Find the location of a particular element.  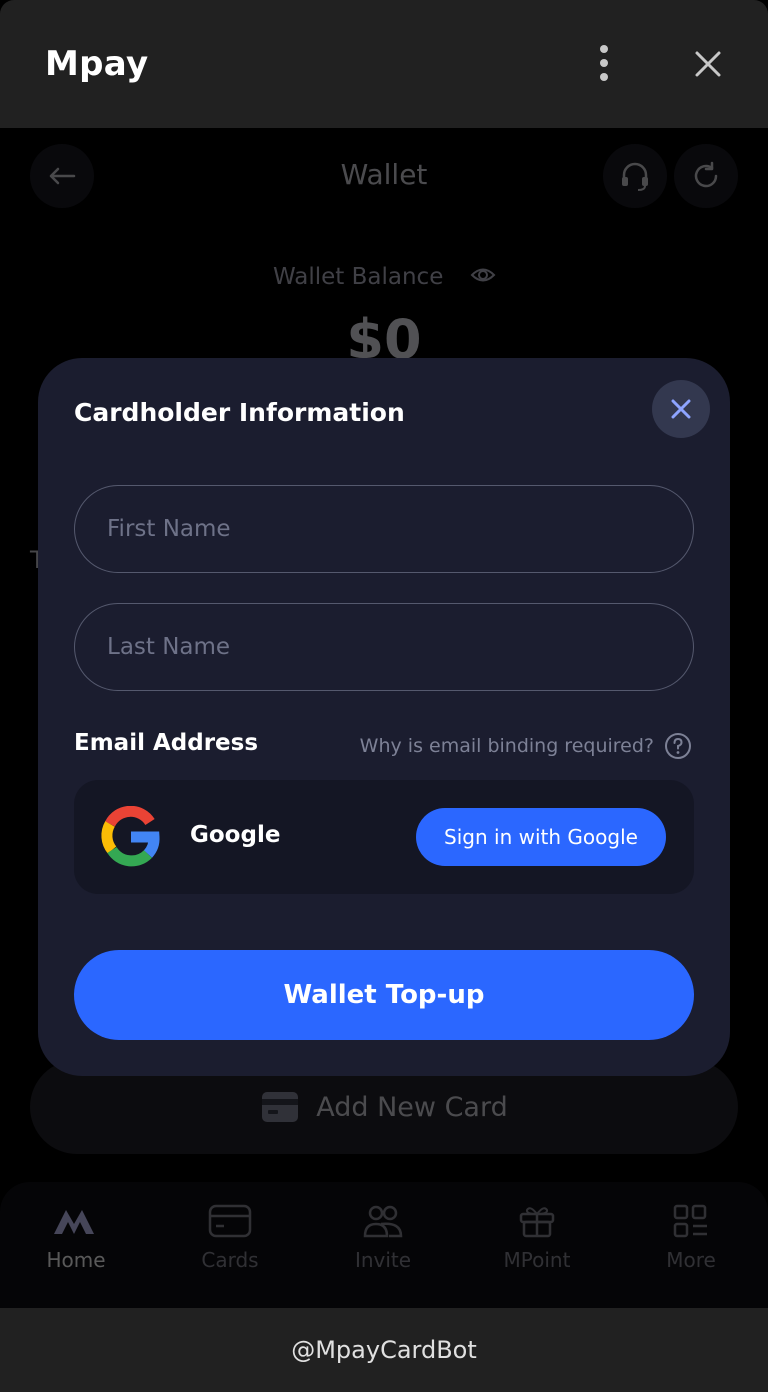

gift-icon is located at coordinates (537, 1222).